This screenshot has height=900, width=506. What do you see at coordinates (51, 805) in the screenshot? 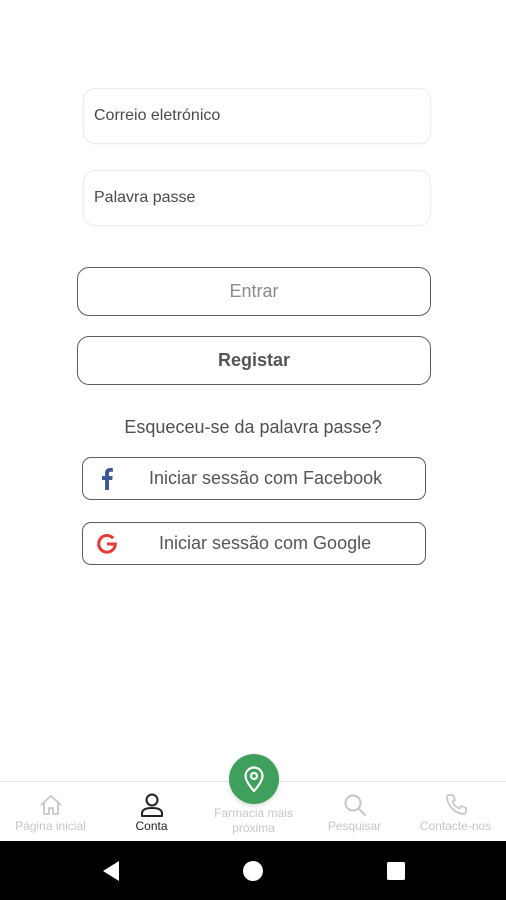
I see `home-icon` at bounding box center [51, 805].